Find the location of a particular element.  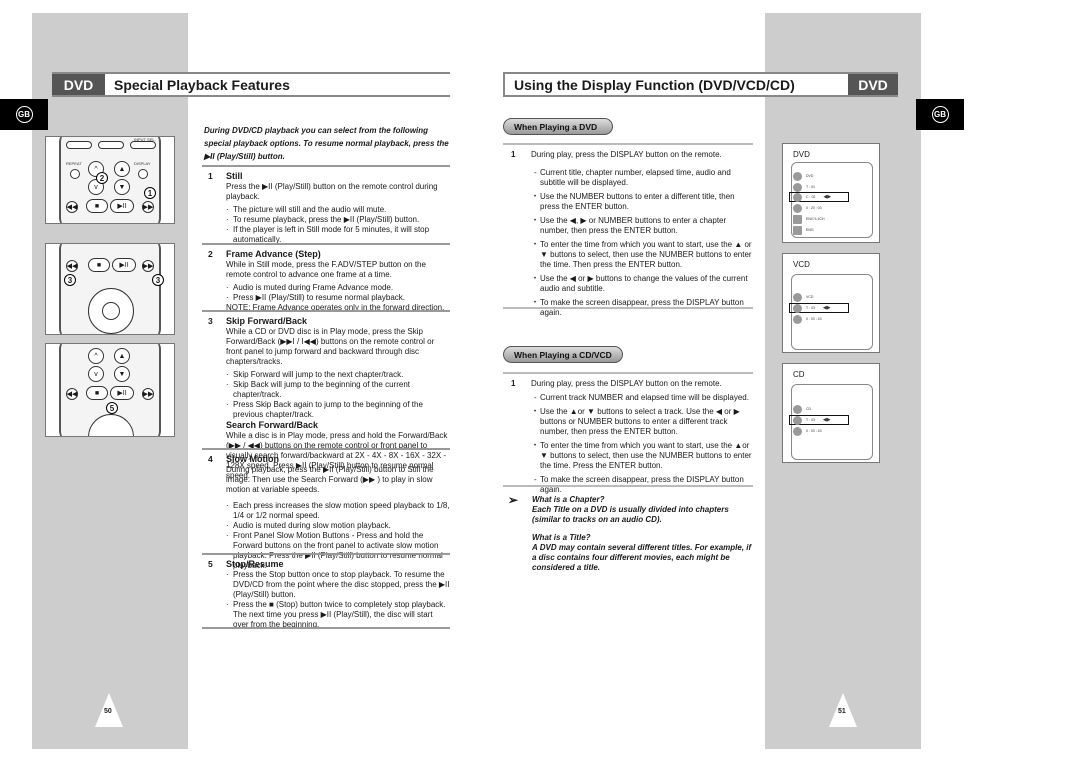

dvd-badge: DVD is located at coordinates (78, 84).